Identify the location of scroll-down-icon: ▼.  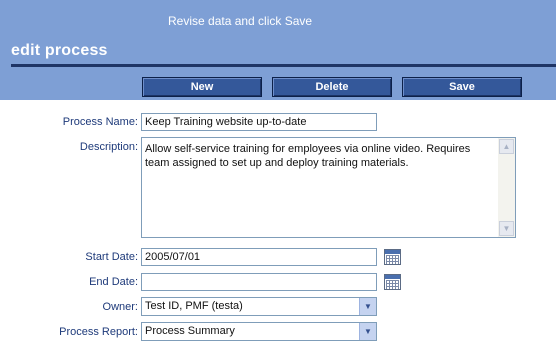
(506, 228).